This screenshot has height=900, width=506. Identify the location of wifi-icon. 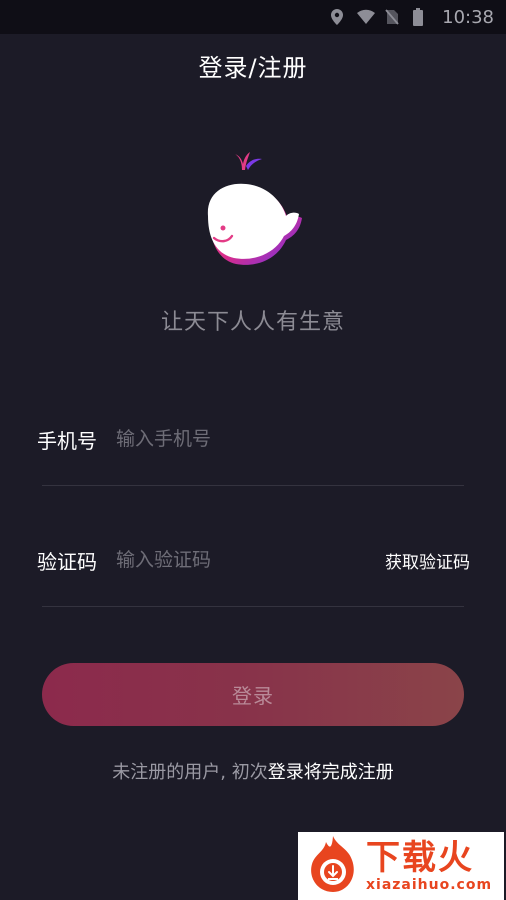
(366, 17).